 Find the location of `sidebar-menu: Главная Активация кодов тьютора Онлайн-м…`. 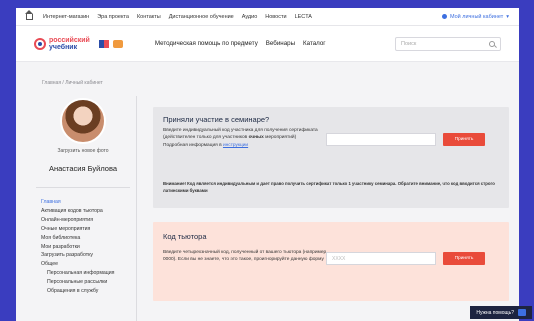

sidebar-menu: Главная Активация кодов тьютора Онлайн-м… is located at coordinates (83, 247).